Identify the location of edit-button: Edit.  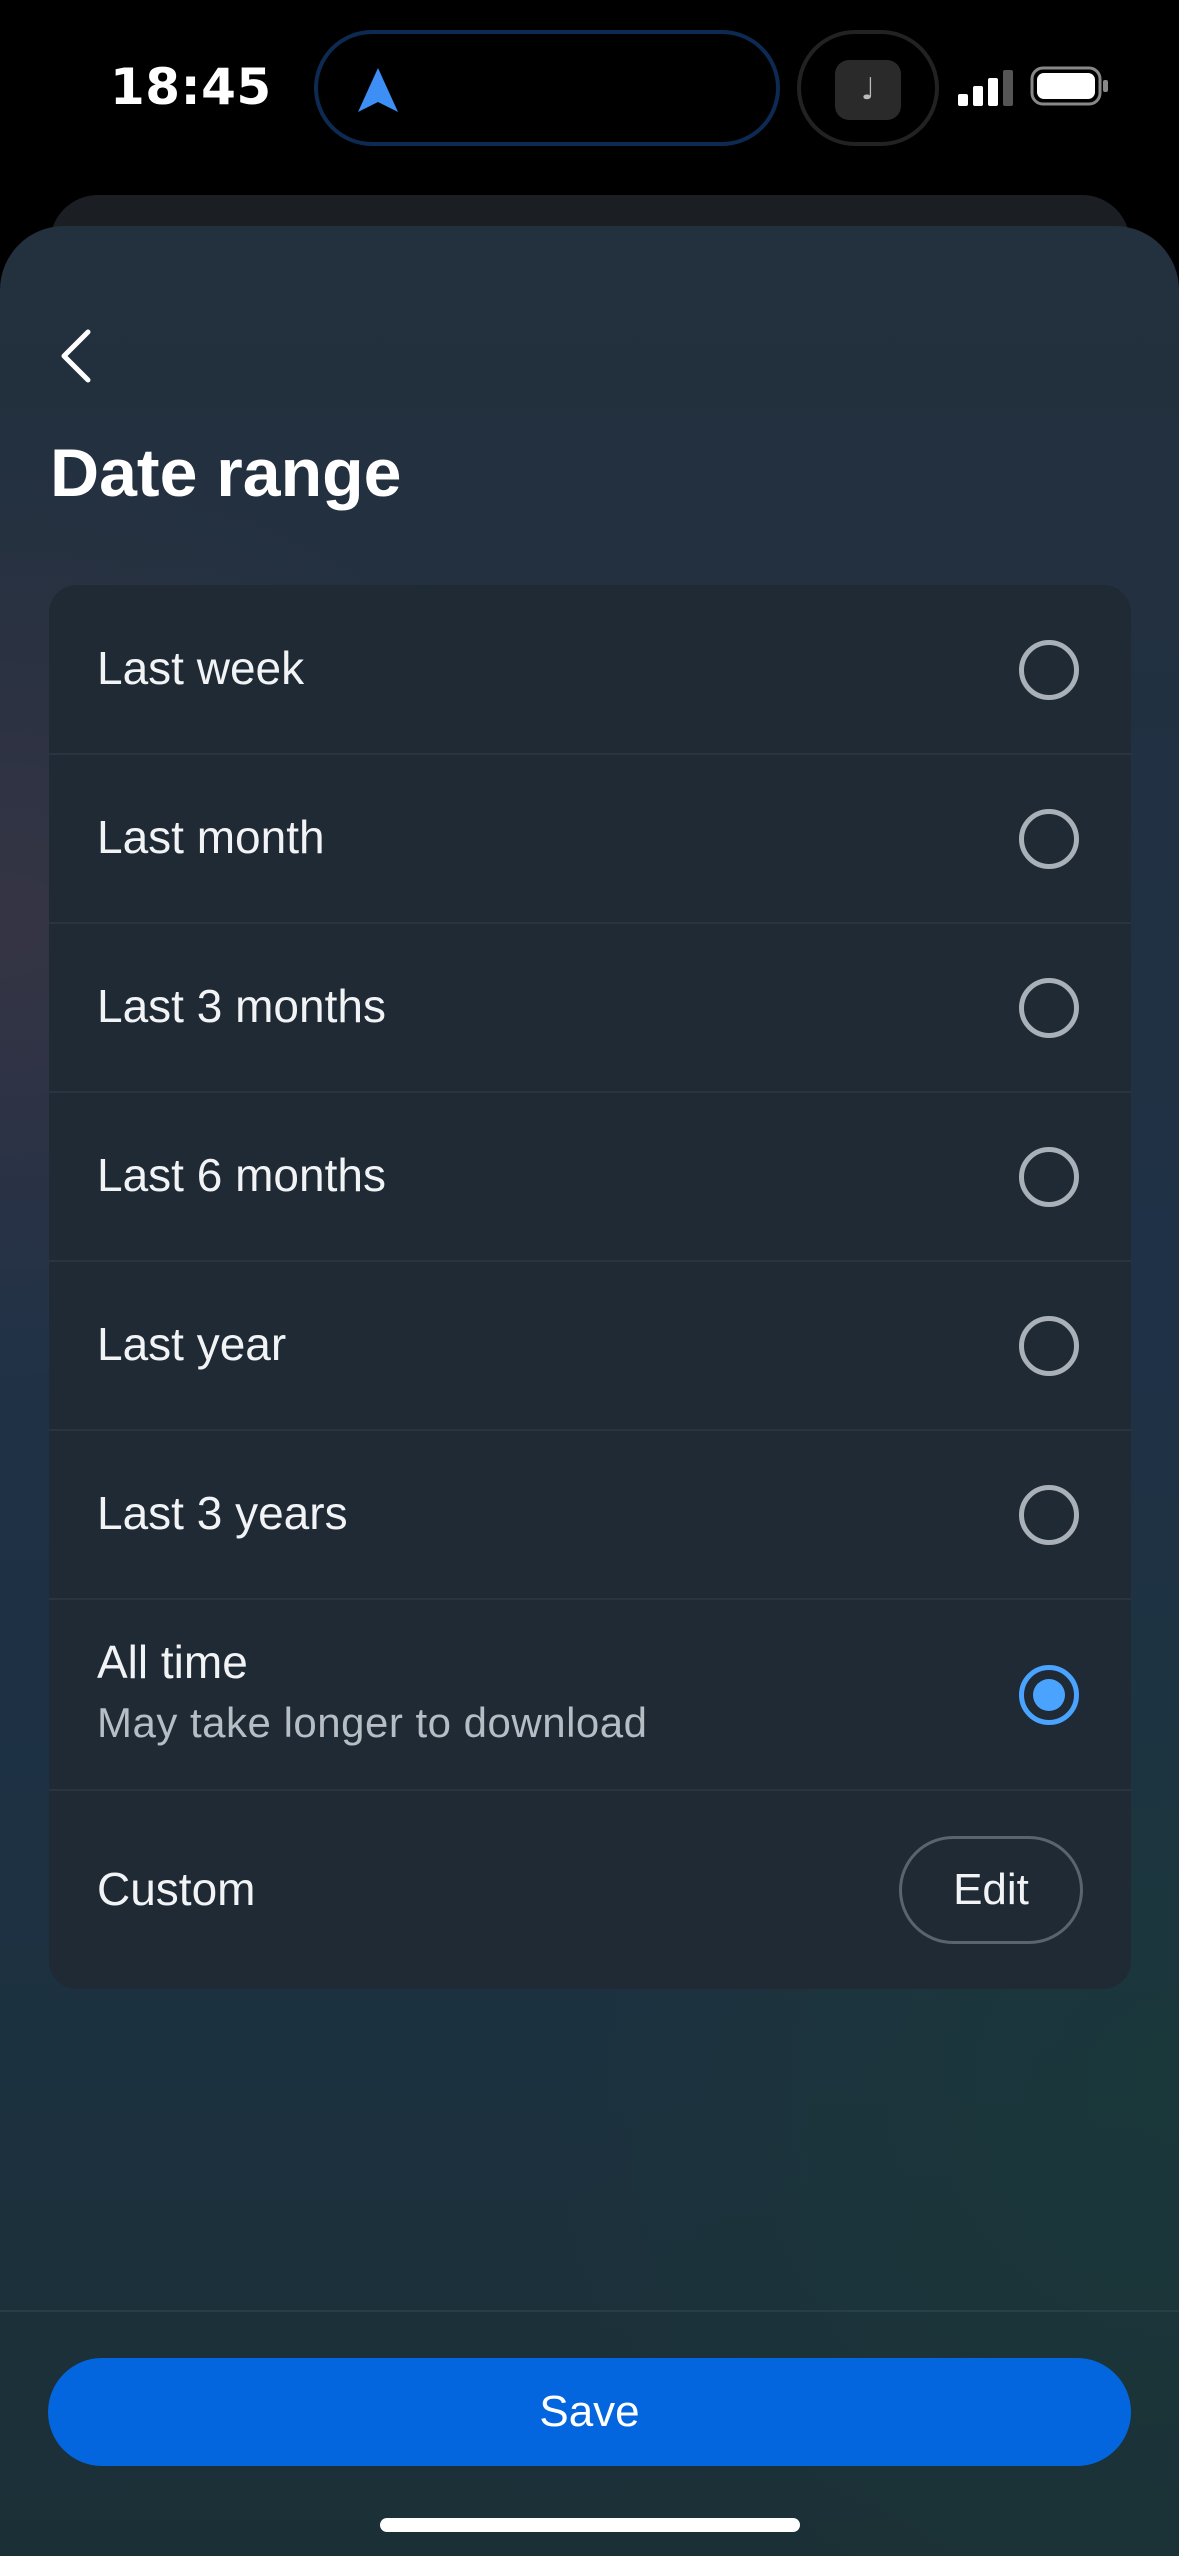
(991, 1890).